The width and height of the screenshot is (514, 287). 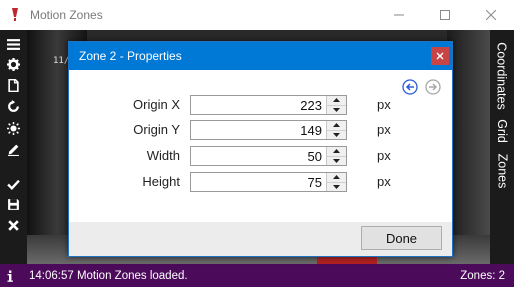 I want to click on left-toolbar, so click(x=13, y=147).